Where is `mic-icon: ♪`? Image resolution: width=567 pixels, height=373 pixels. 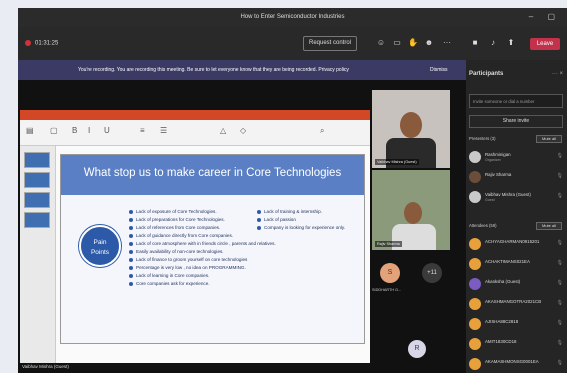
mic-icon: ♪ is located at coordinates (493, 43).